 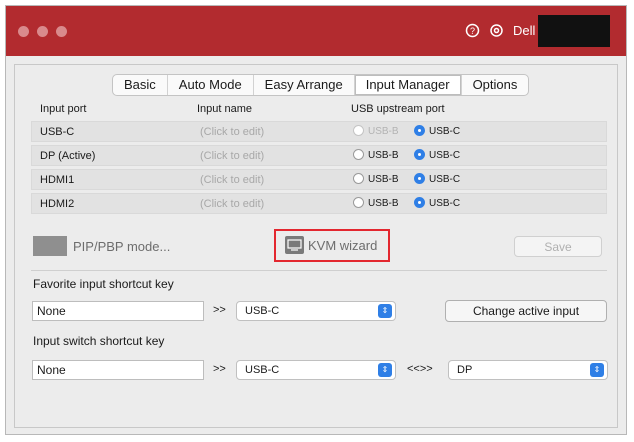 What do you see at coordinates (99, 341) in the screenshot?
I see `switch-shortcut-label: Input switch shortcut key` at bounding box center [99, 341].